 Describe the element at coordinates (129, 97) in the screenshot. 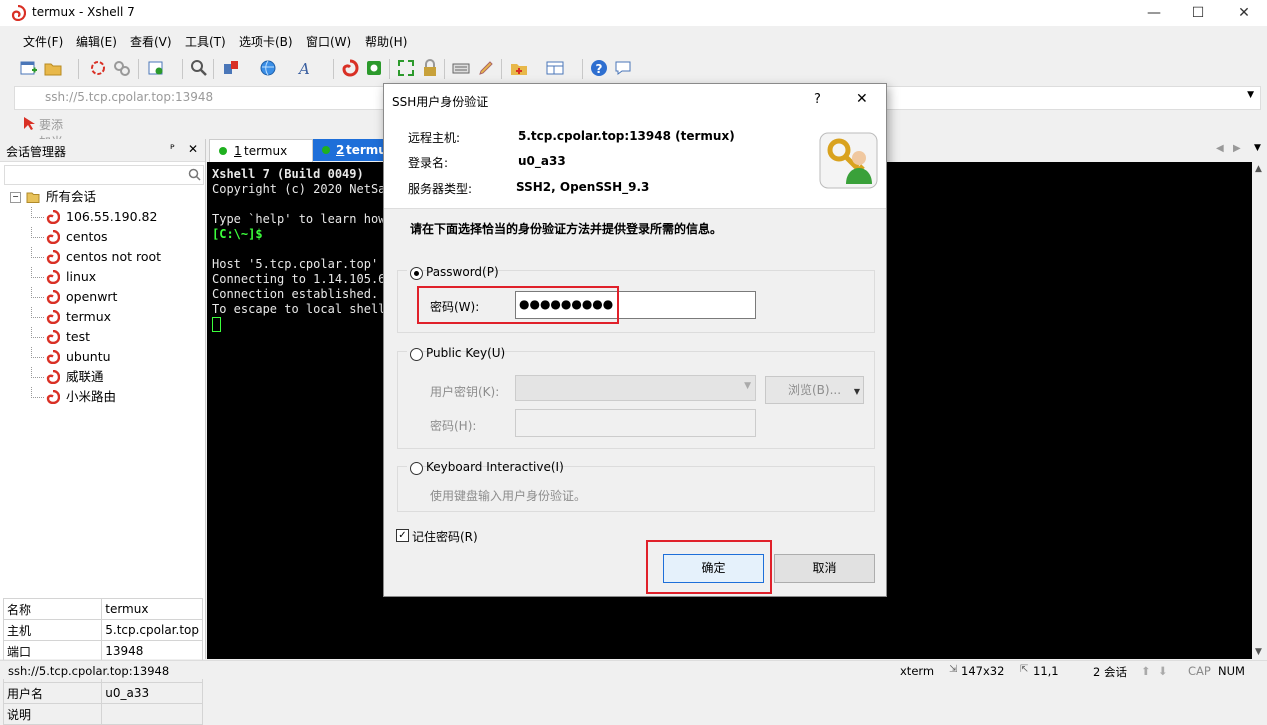

I see `address-input: ssh://5.tcp.cpolar.top:13948` at that location.